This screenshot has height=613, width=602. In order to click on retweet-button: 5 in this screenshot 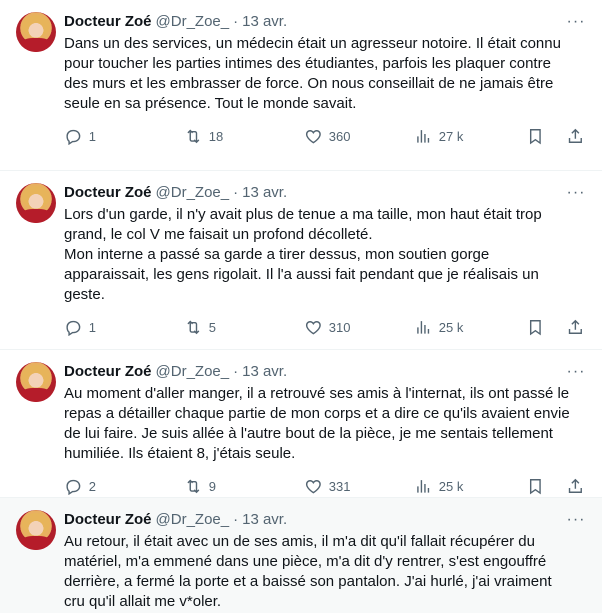, I will do `click(244, 327)`.